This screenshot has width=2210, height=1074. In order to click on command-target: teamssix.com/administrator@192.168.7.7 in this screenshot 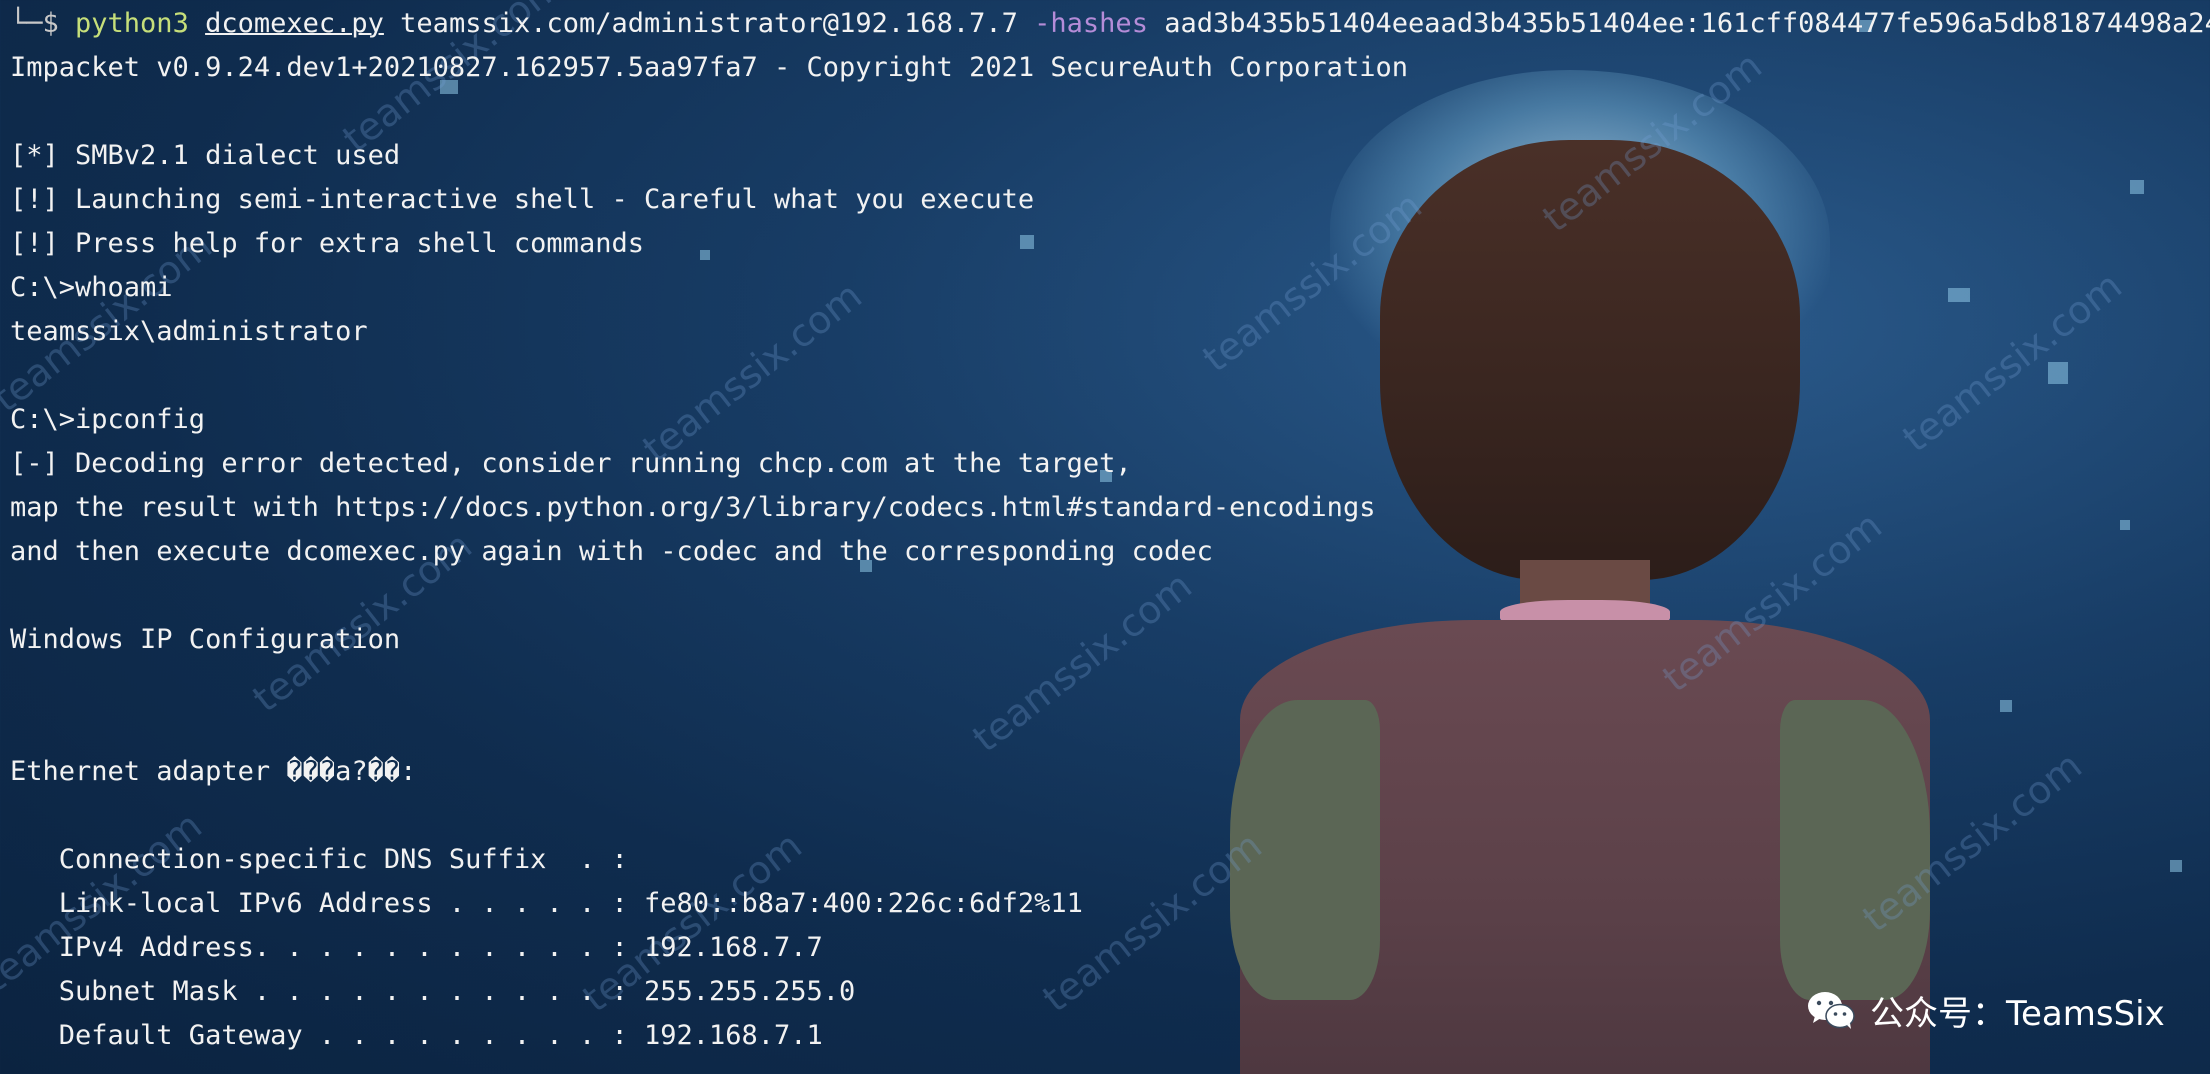, I will do `click(709, 23)`.